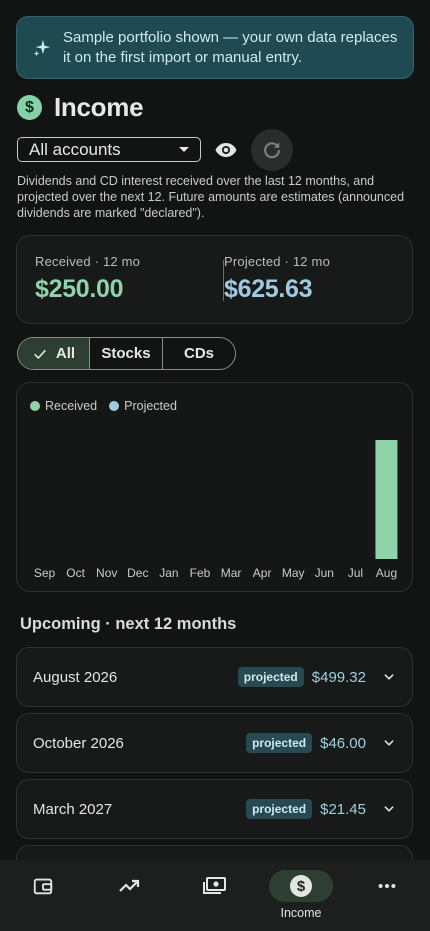 The image size is (430, 931). What do you see at coordinates (168, 573) in the screenshot?
I see `x-tick-label: Jan` at bounding box center [168, 573].